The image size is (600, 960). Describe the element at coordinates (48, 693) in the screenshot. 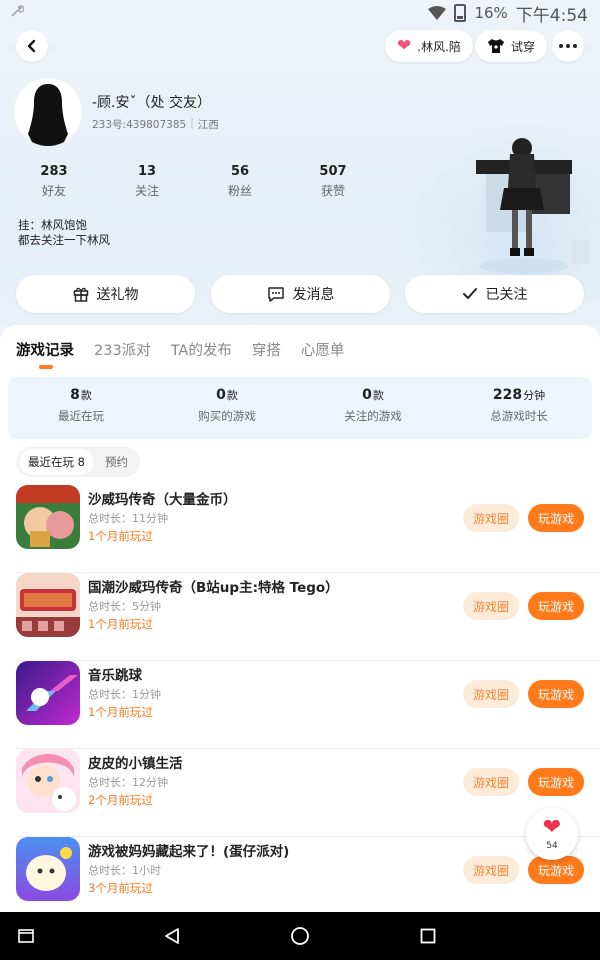

I see `game-icon-music-ball` at that location.